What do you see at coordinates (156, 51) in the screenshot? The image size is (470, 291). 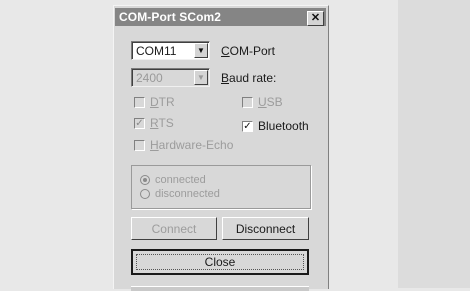 I see `com-port-value: COM11` at bounding box center [156, 51].